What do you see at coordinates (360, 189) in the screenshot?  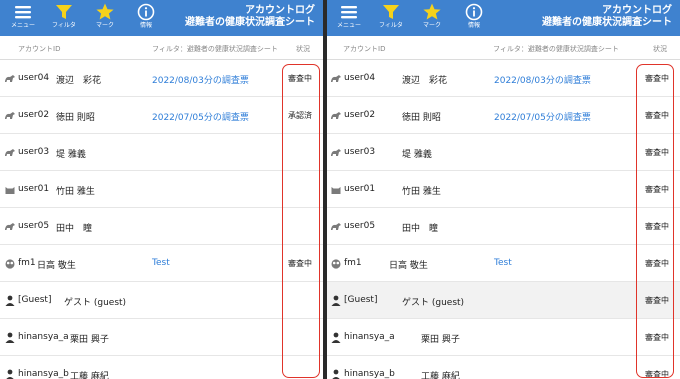 I see `user-id: user01` at bounding box center [360, 189].